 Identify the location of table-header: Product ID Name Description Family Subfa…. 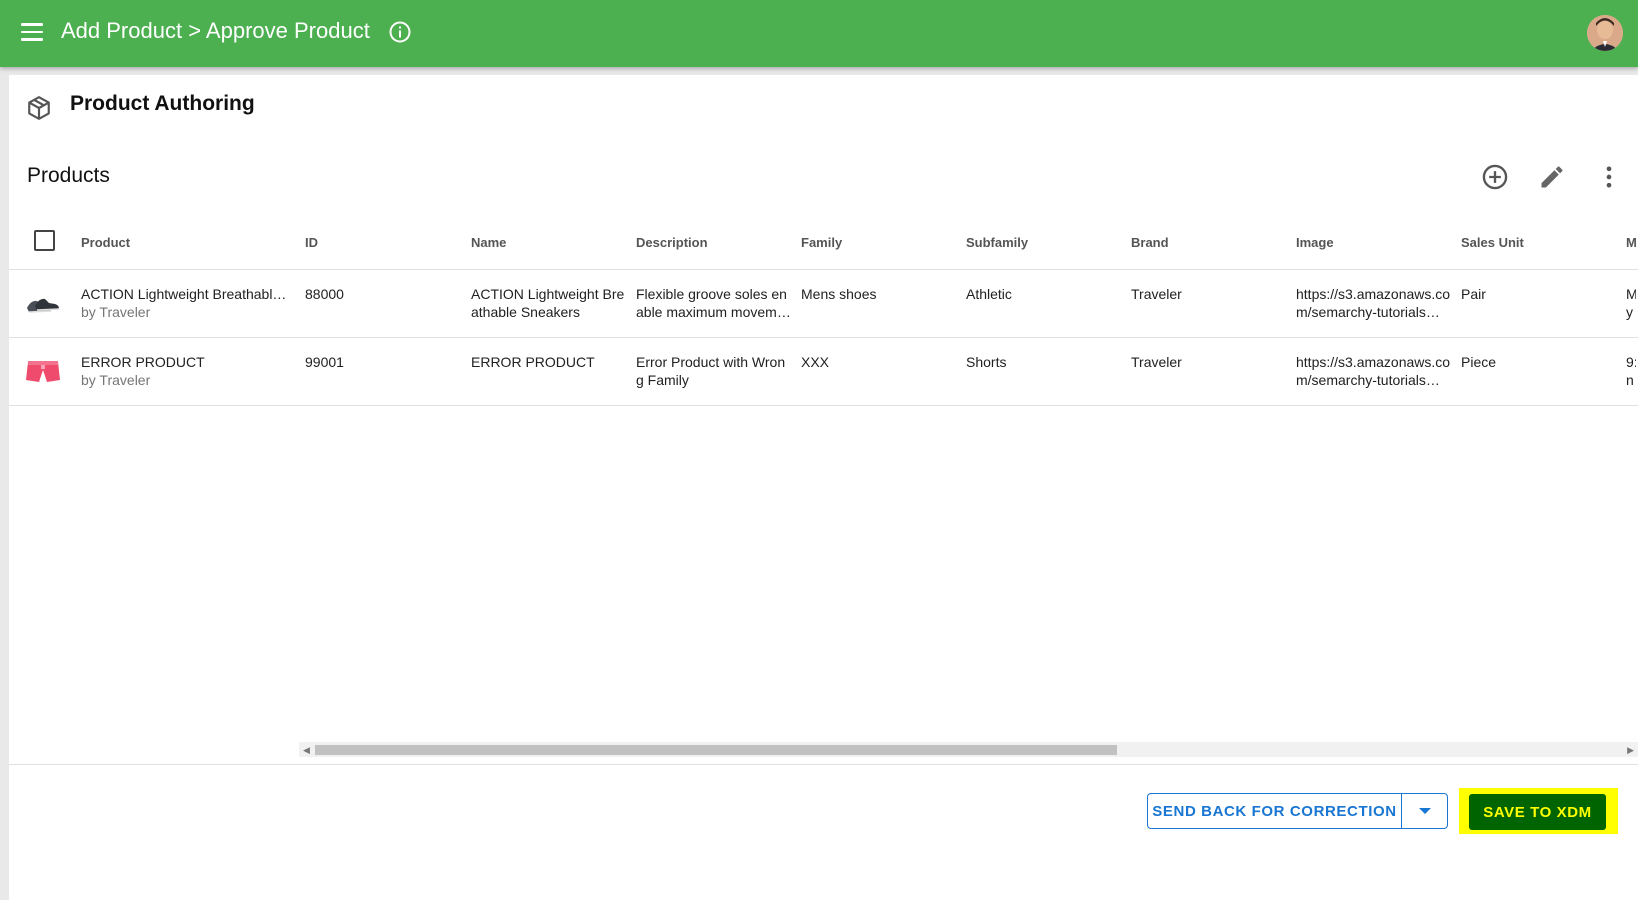
(823, 242).